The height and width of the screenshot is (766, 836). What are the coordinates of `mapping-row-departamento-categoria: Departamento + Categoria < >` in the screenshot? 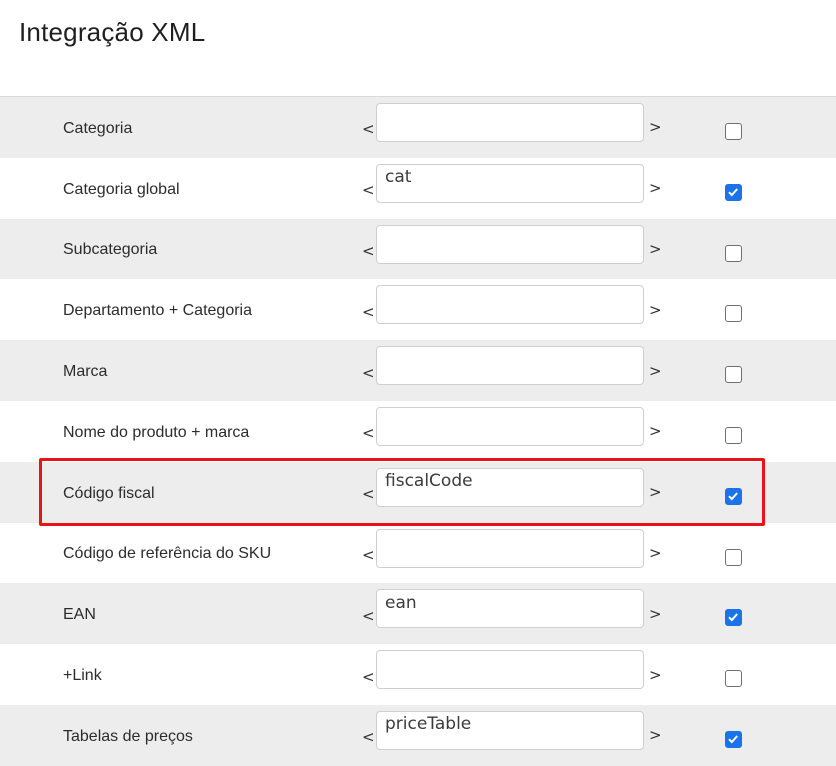 It's located at (418, 309).